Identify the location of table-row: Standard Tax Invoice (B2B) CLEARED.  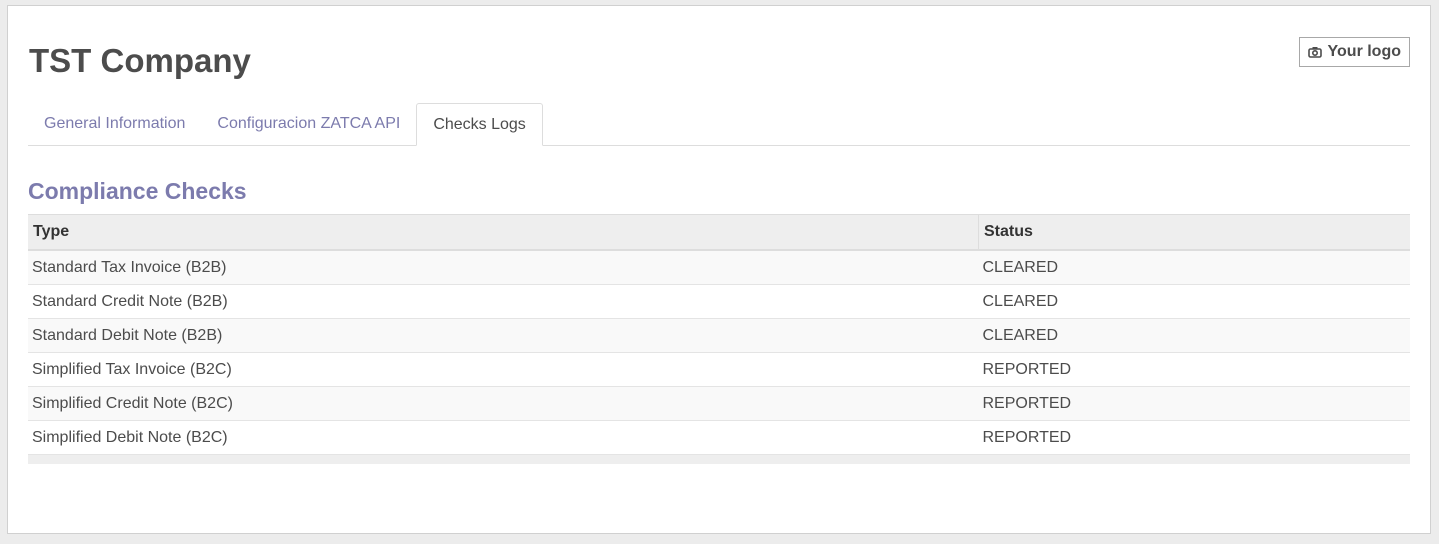
(719, 267).